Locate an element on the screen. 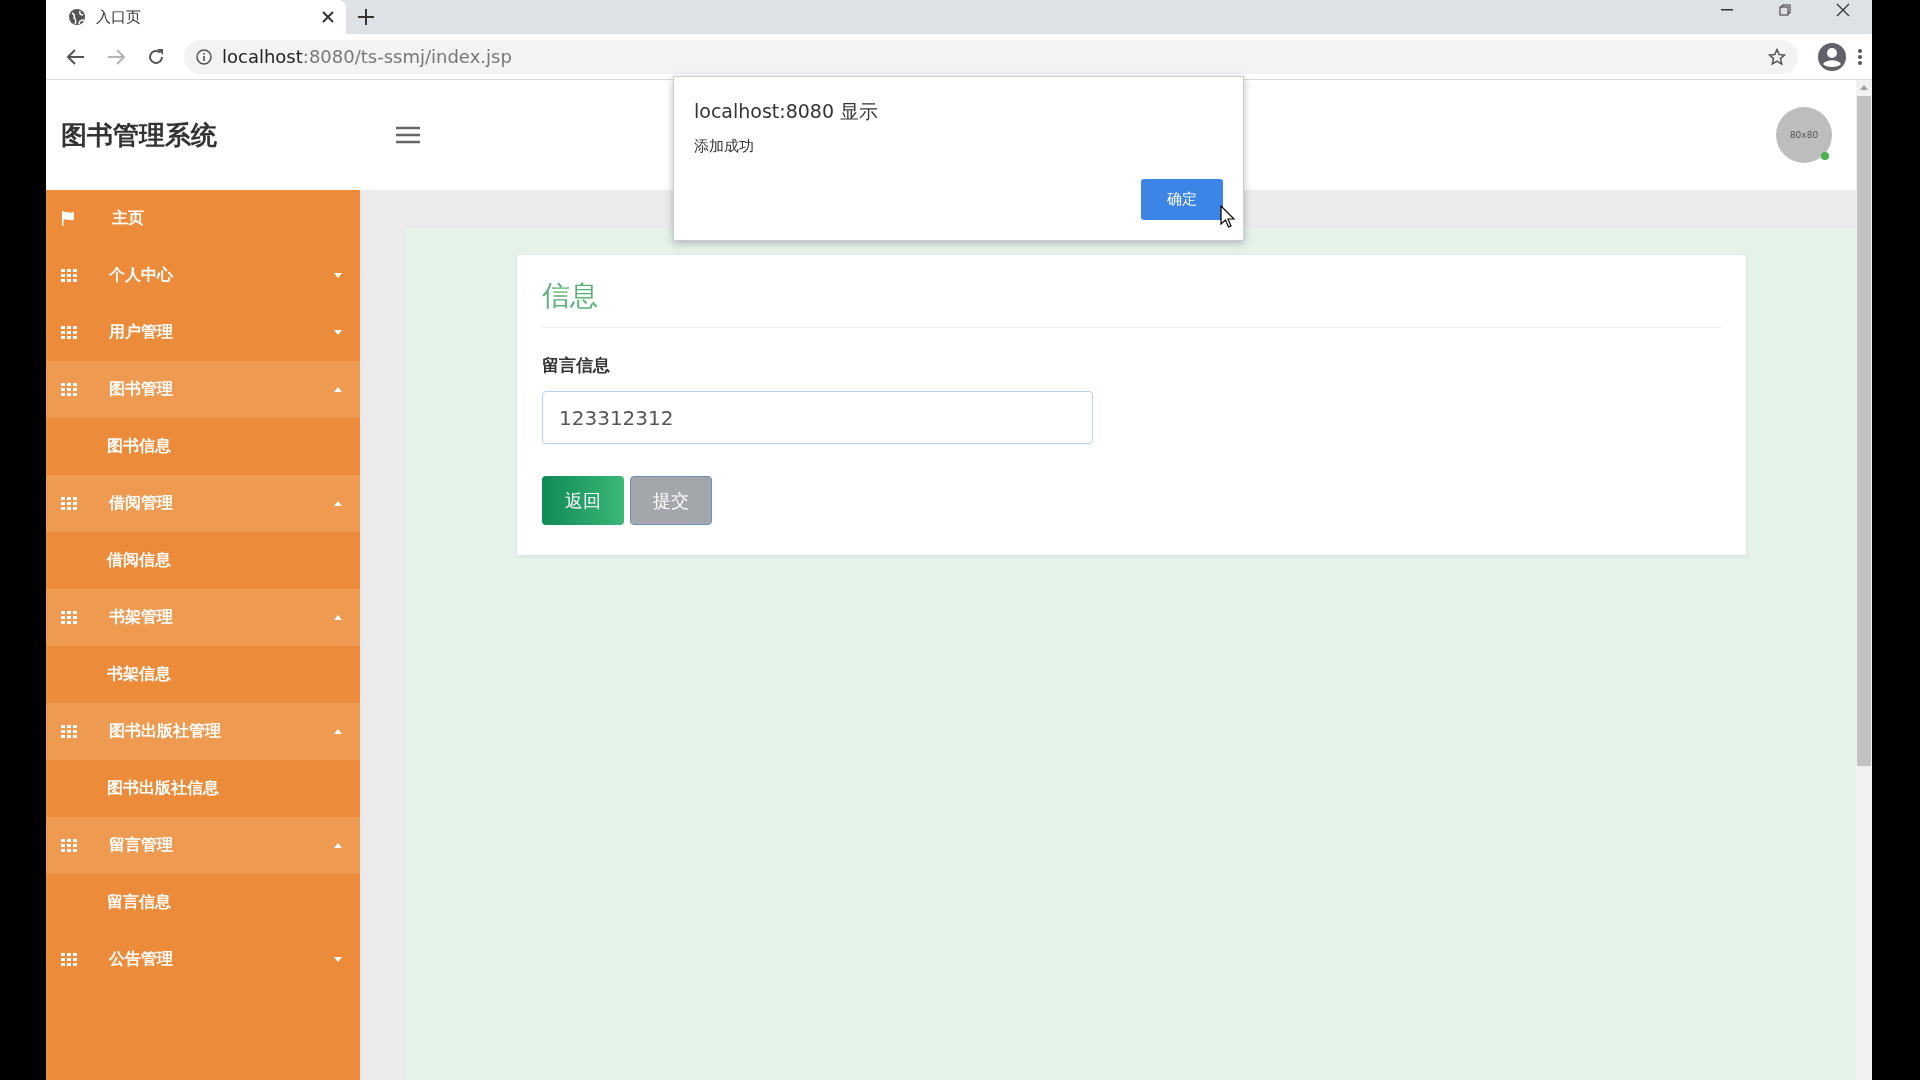 This screenshot has height=1080, width=1920. restore-icon is located at coordinates (1785, 10).